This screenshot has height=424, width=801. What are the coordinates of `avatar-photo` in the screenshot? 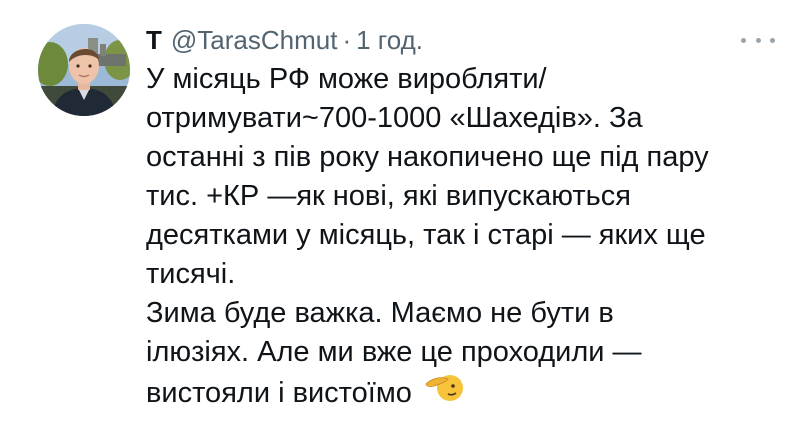 It's located at (84, 70).